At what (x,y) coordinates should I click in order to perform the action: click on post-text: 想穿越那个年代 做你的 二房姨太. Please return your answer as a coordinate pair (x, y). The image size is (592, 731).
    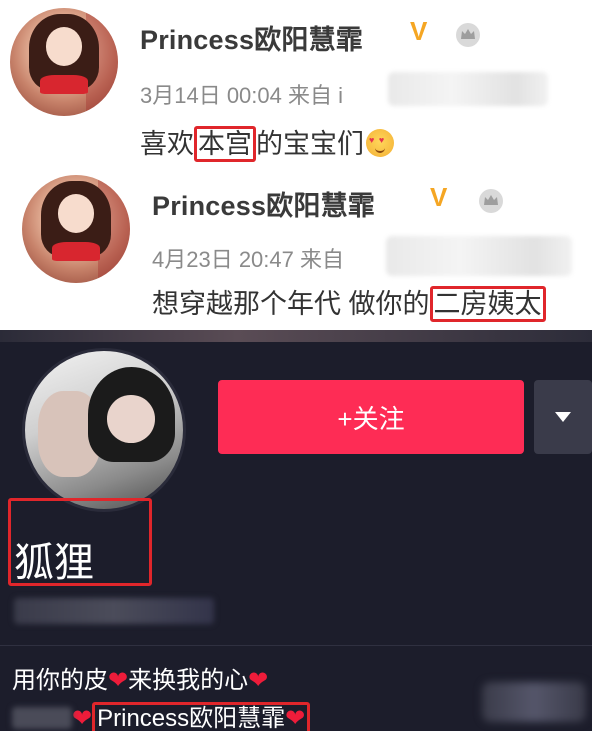
    Looking at the image, I should click on (349, 302).